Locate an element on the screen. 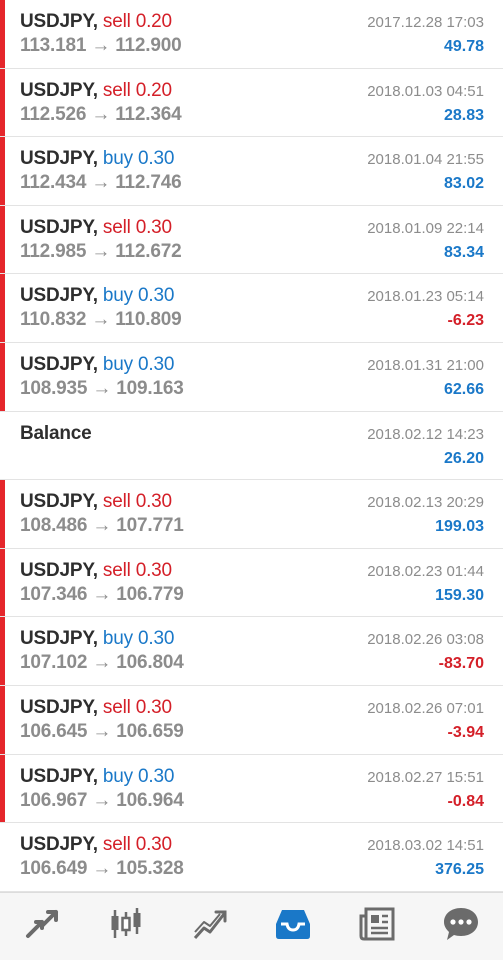  tab-quotes is located at coordinates (42, 927).